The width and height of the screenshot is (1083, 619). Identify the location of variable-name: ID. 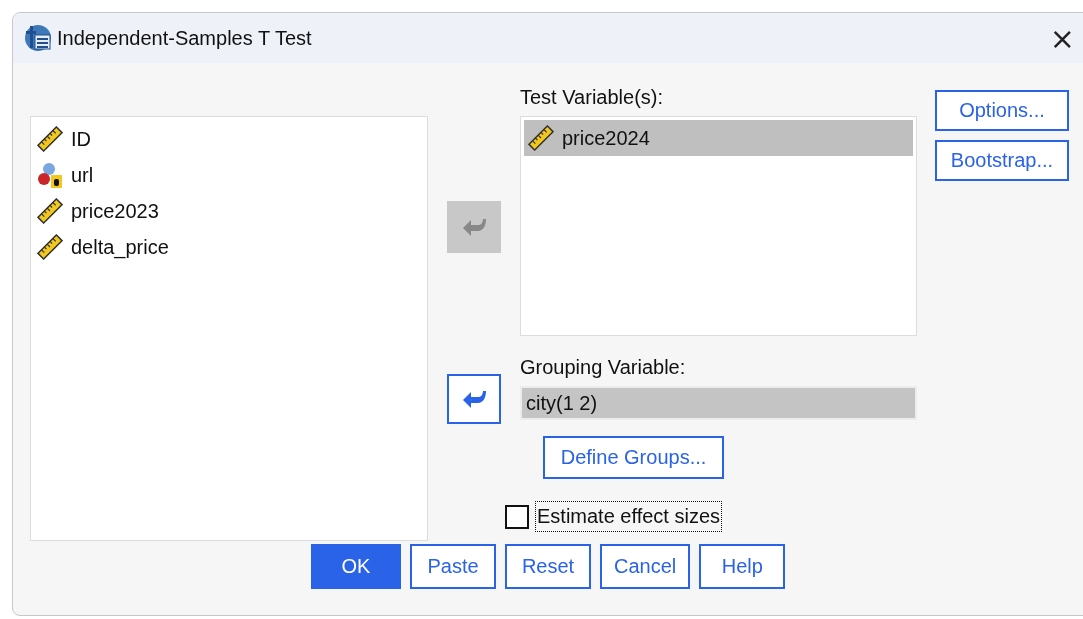
(81, 139).